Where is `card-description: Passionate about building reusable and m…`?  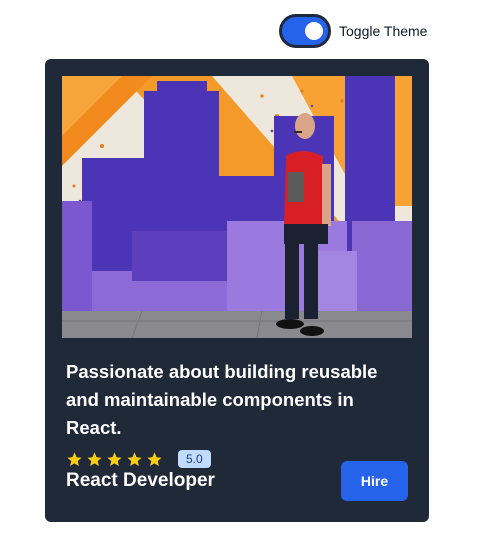 card-description: Passionate about building reusable and m… is located at coordinates (222, 399).